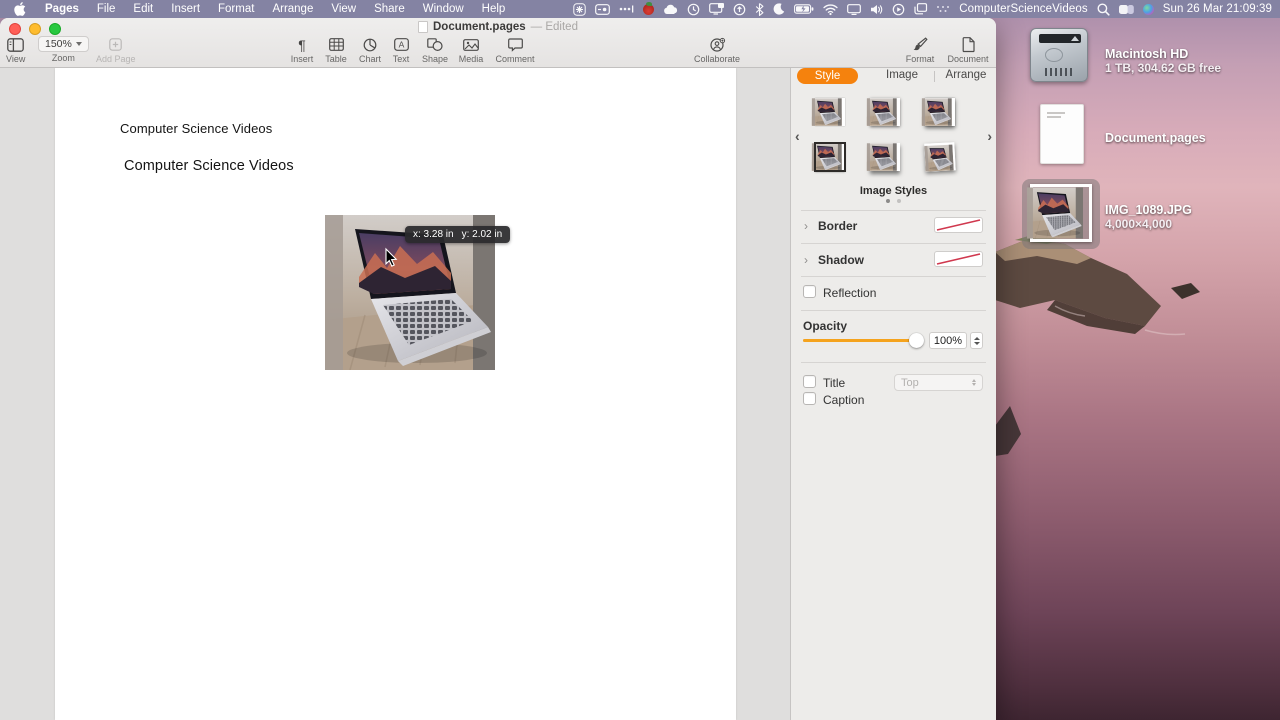 This screenshot has height=720, width=1280. I want to click on input-dots-icon, so click(943, 9).